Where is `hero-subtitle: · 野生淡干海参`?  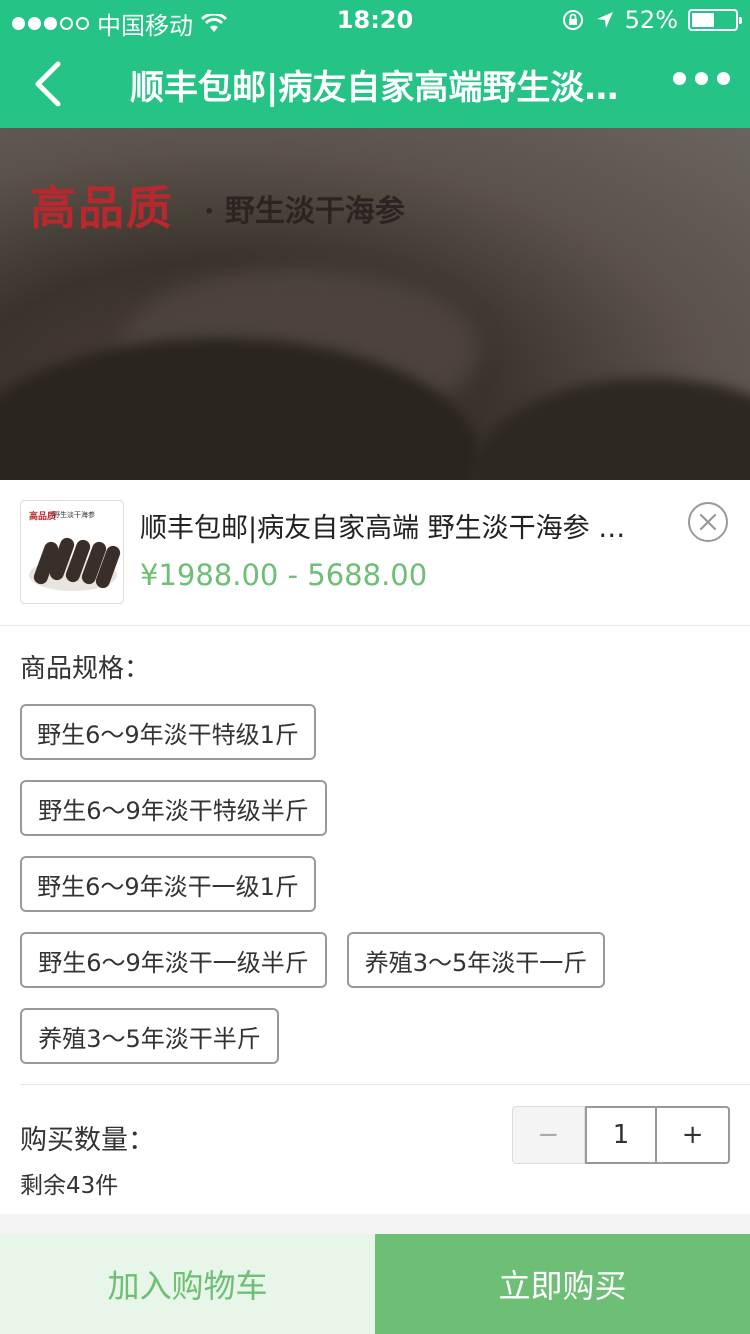 hero-subtitle: · 野生淡干海参 is located at coordinates (304, 211).